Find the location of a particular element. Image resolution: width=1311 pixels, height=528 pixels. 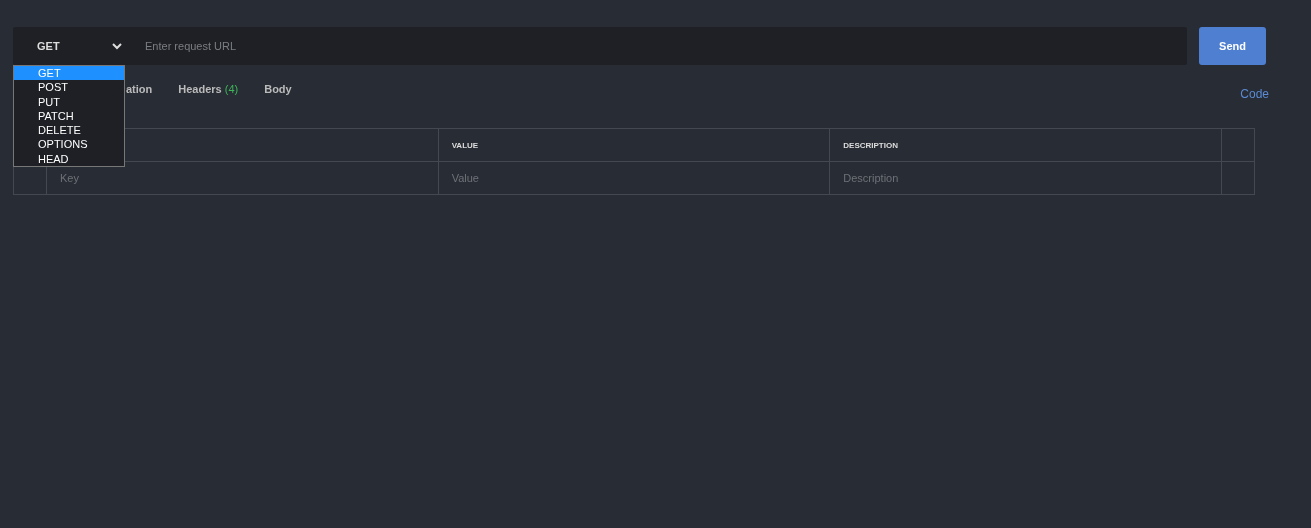

tab: ation is located at coordinates (139, 89).